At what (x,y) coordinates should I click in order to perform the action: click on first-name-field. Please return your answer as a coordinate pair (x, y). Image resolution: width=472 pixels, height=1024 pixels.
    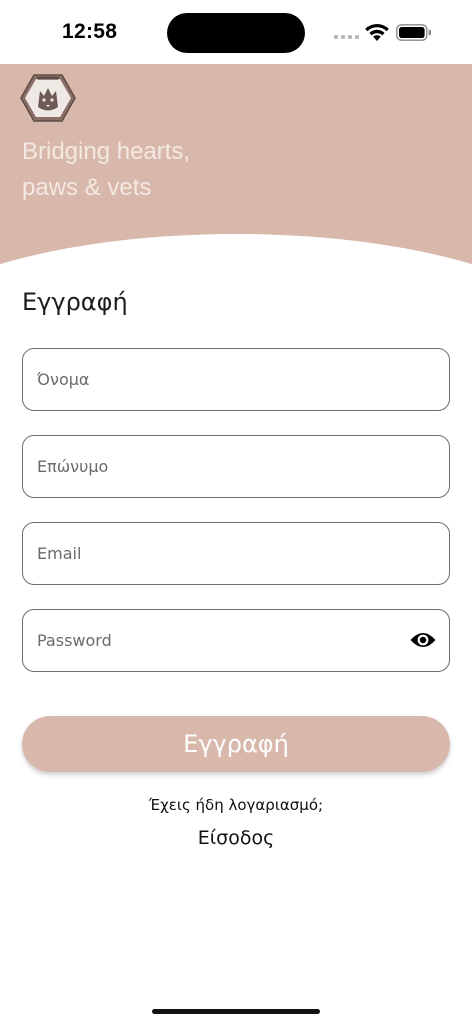
    Looking at the image, I should click on (236, 379).